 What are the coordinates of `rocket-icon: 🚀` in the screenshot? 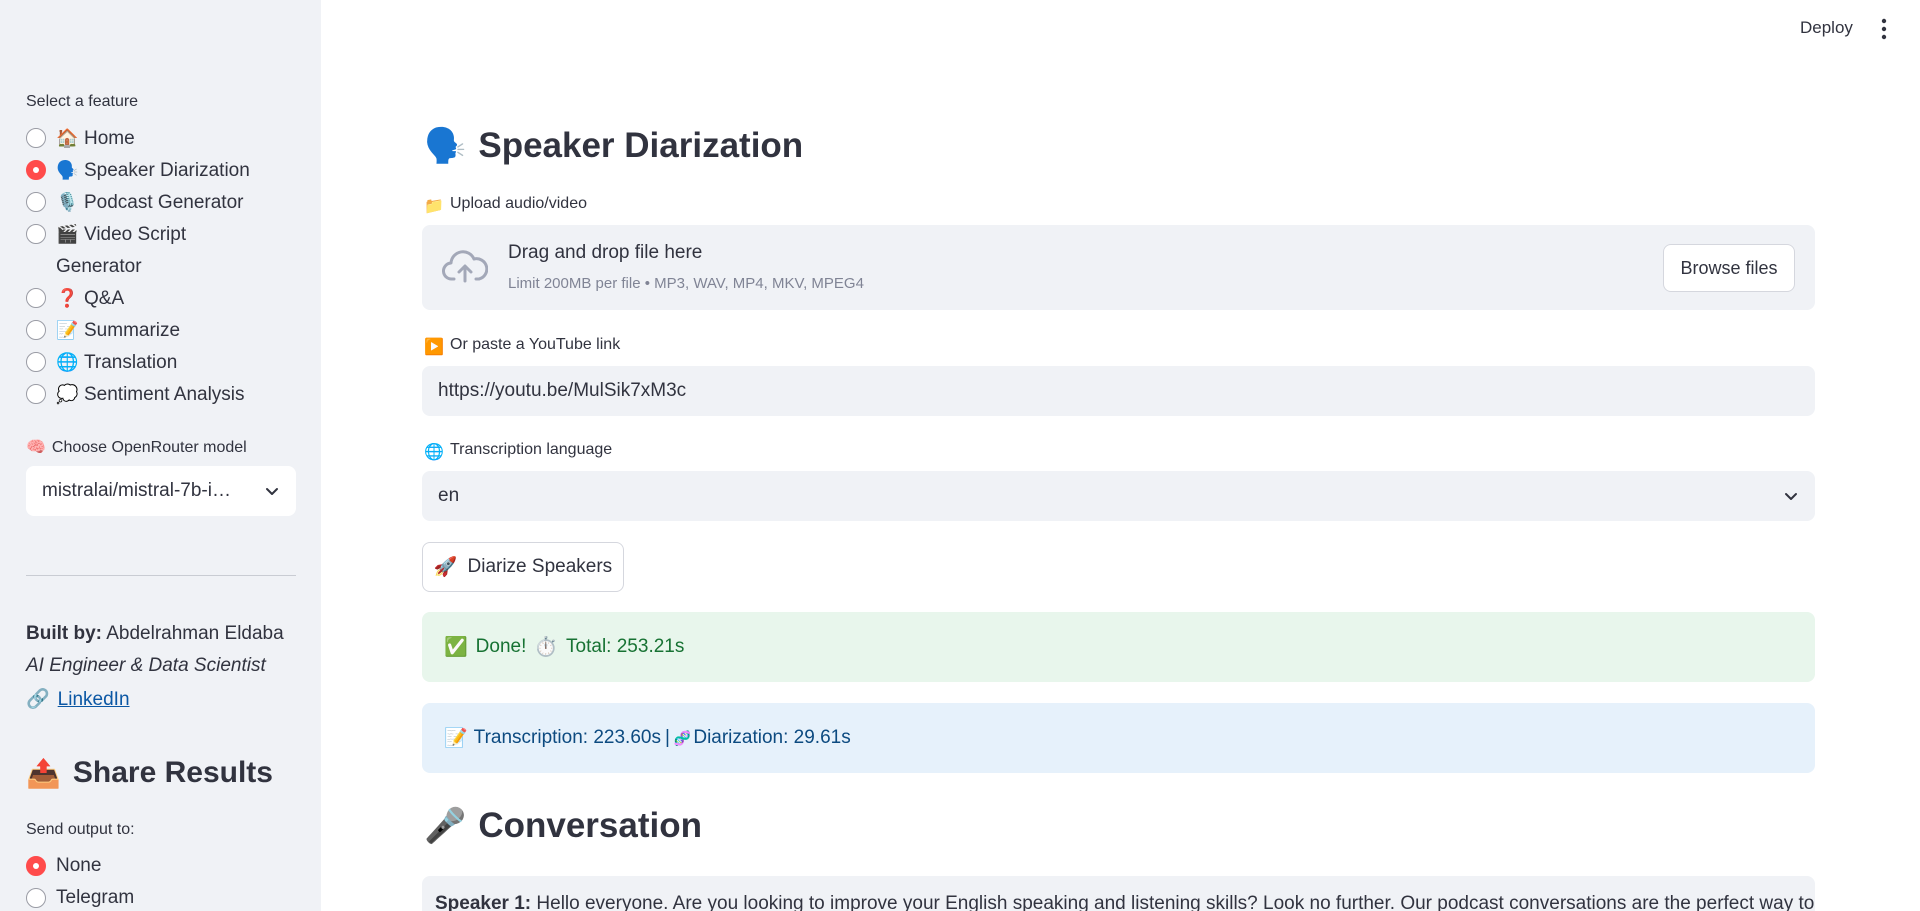 It's located at (445, 567).